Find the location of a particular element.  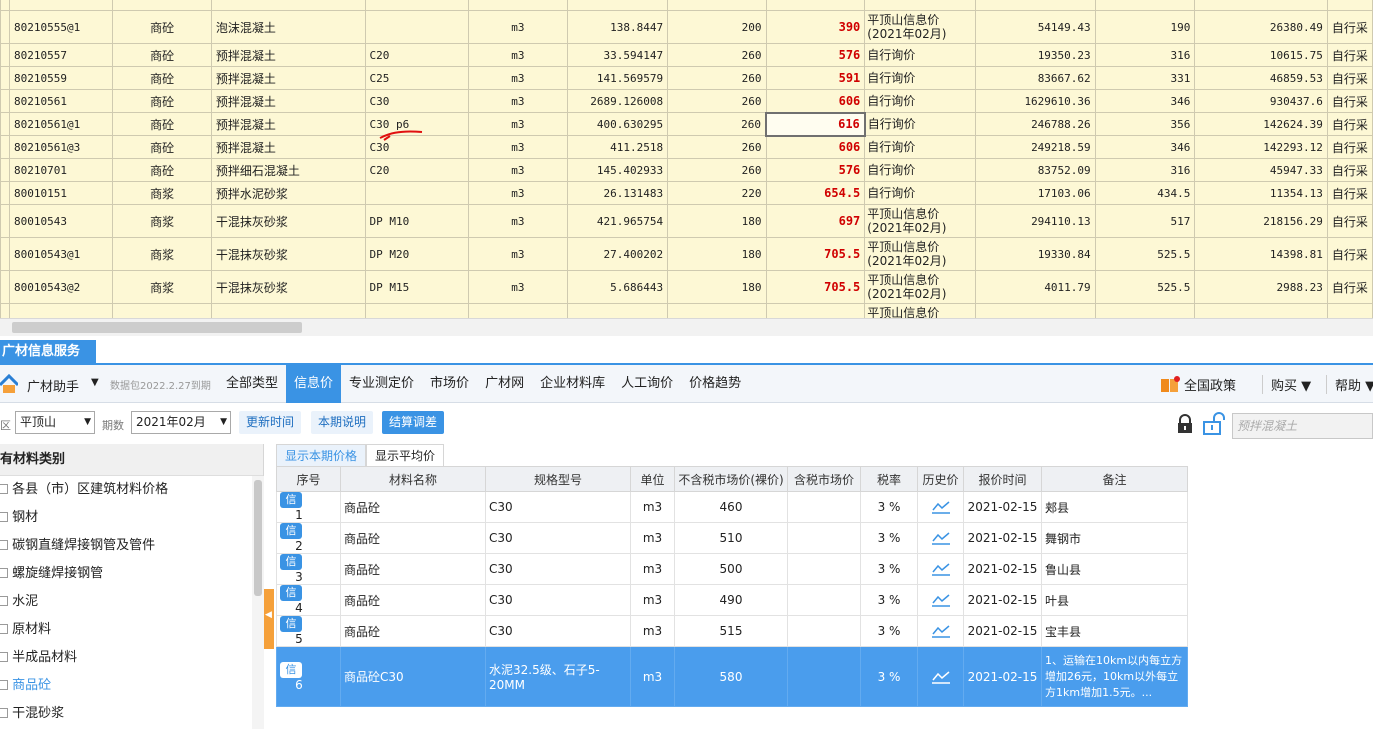

difference-amount: 14398.81 is located at coordinates (1261, 254).